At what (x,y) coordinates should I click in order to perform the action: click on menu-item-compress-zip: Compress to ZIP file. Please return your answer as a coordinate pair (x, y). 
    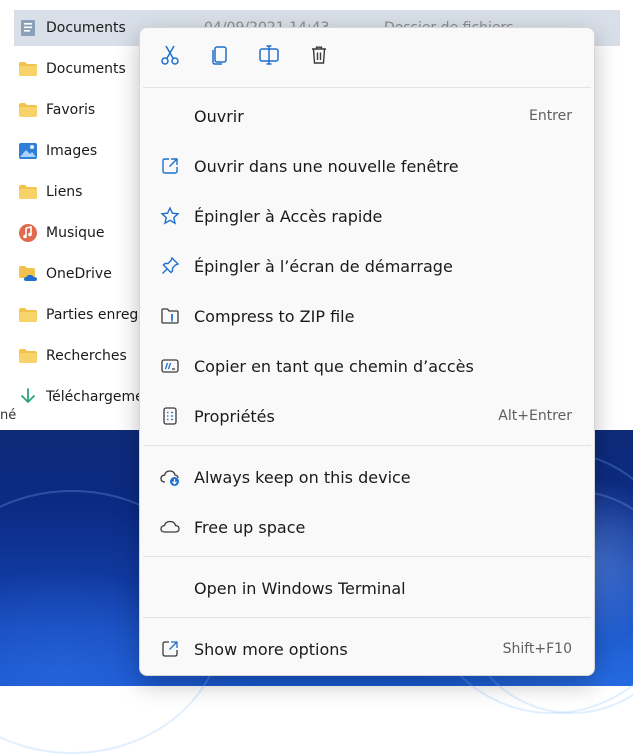
    Looking at the image, I should click on (367, 316).